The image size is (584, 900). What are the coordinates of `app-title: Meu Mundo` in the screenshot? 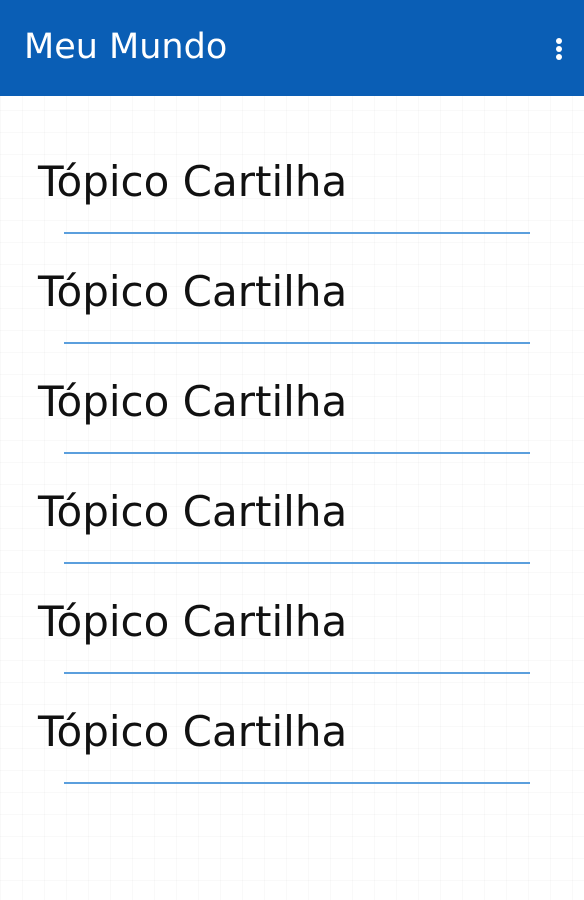 It's located at (126, 47).